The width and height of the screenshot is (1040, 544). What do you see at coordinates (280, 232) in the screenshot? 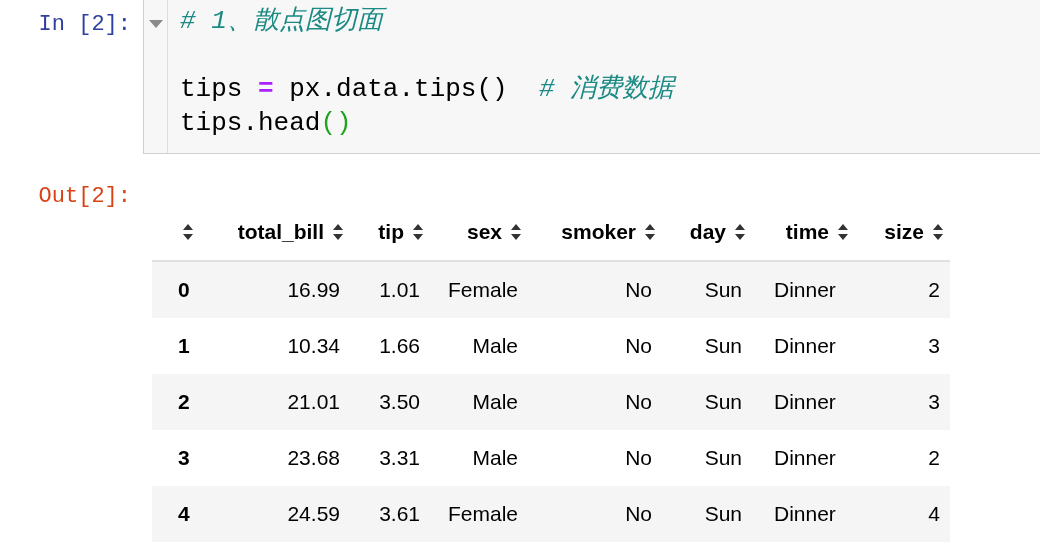
I see `column-header: total_bill` at bounding box center [280, 232].